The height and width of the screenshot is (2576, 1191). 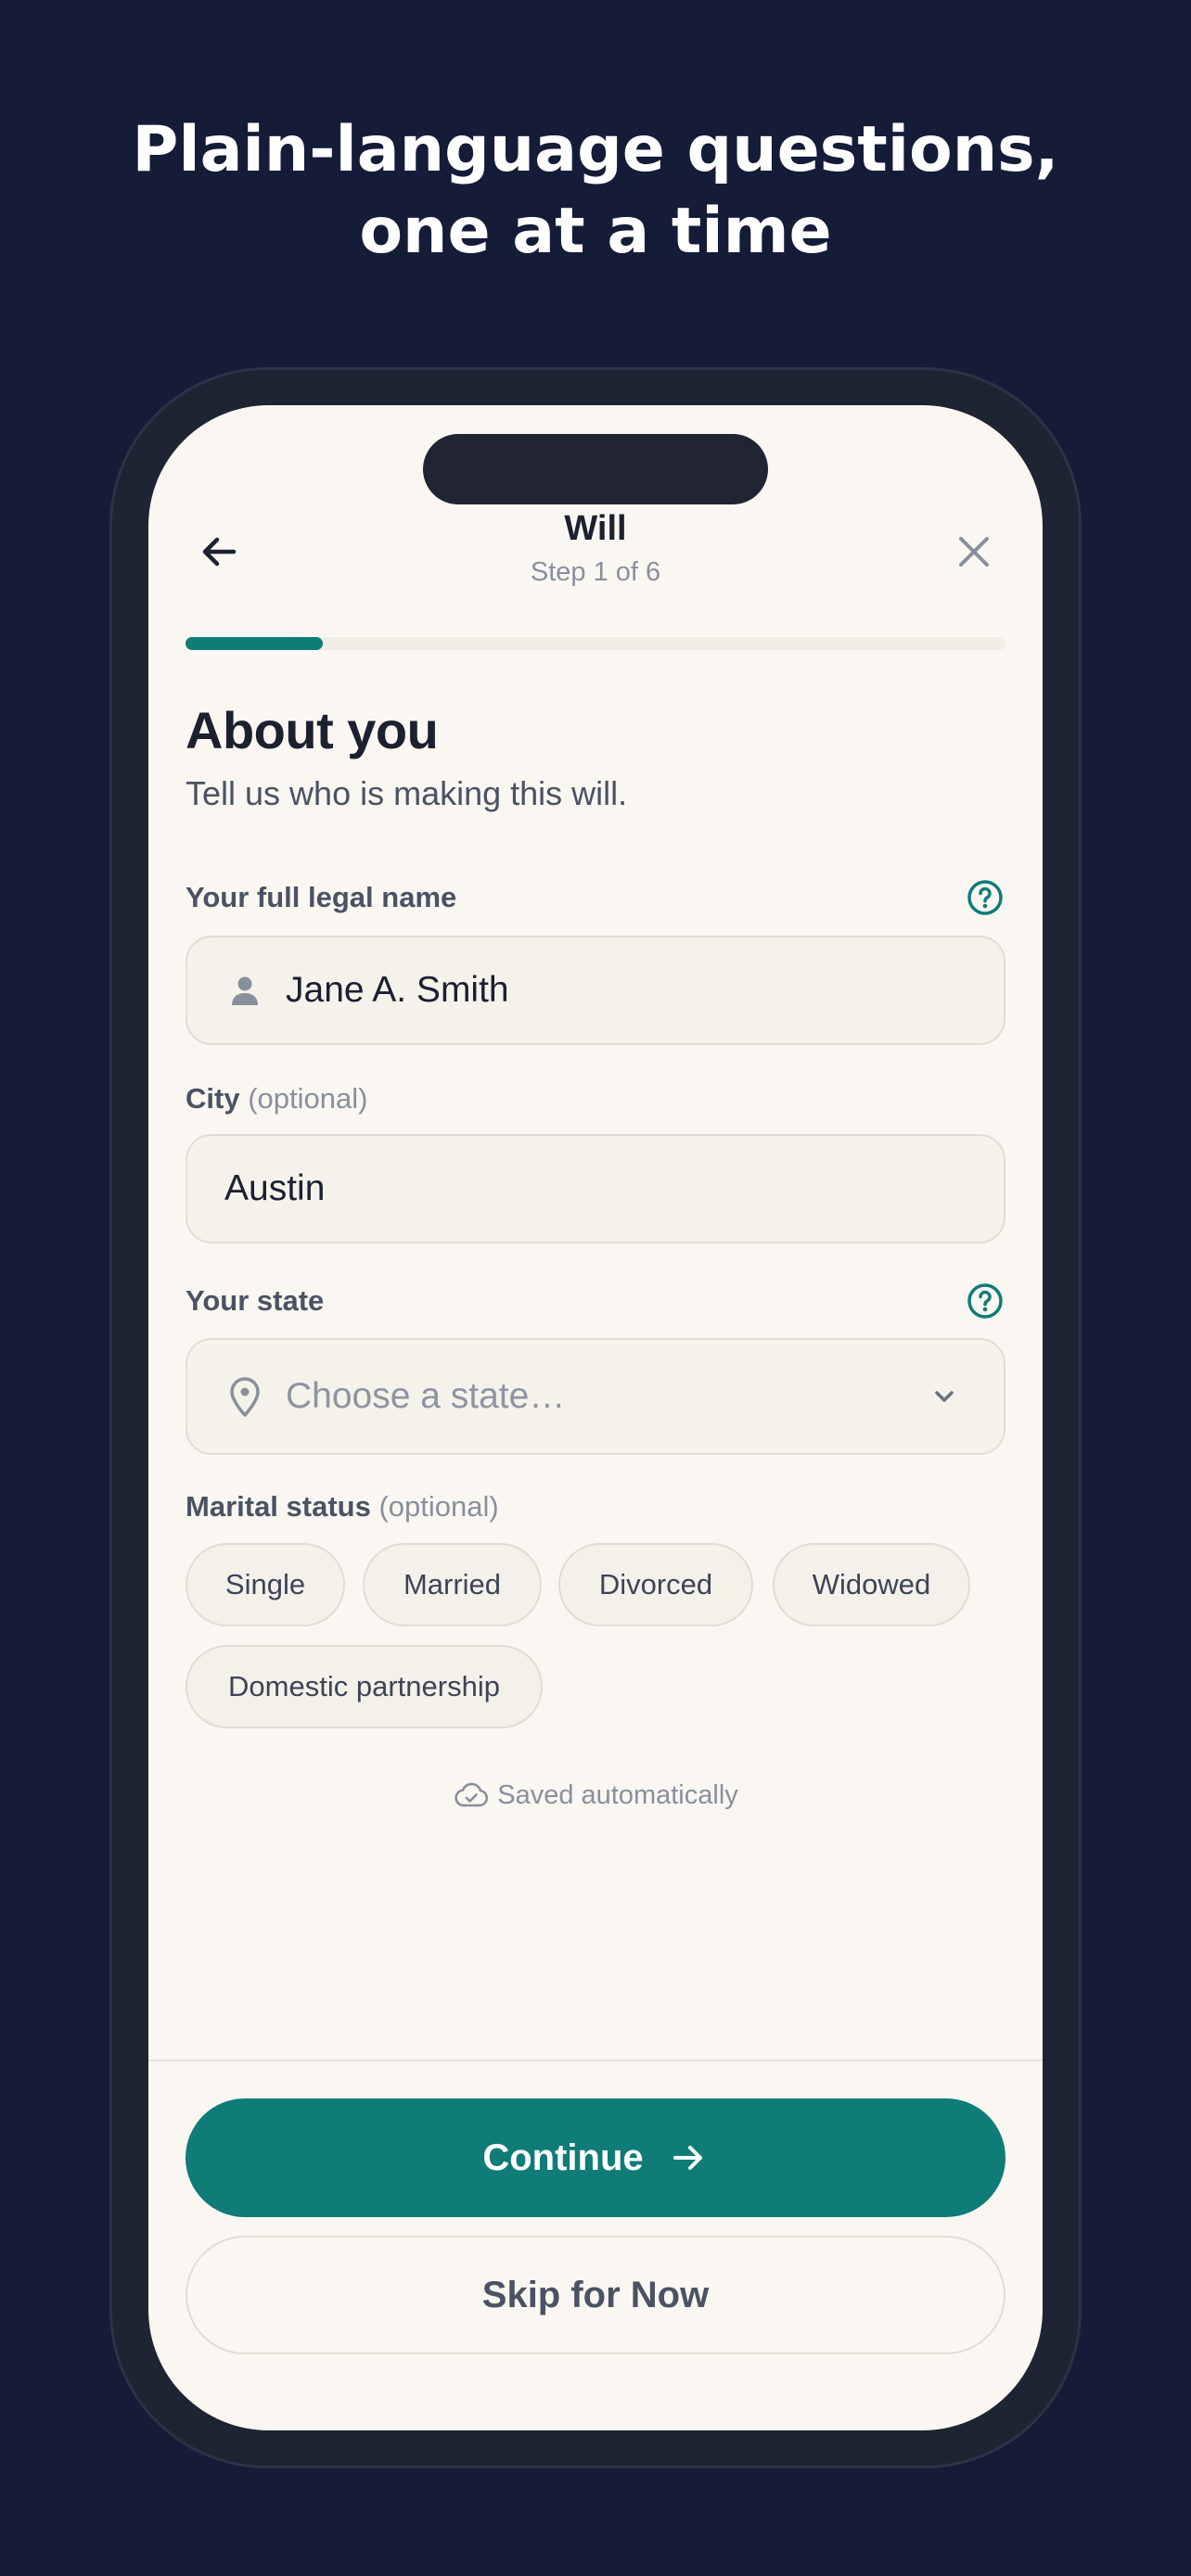 I want to click on close-button, so click(x=974, y=551).